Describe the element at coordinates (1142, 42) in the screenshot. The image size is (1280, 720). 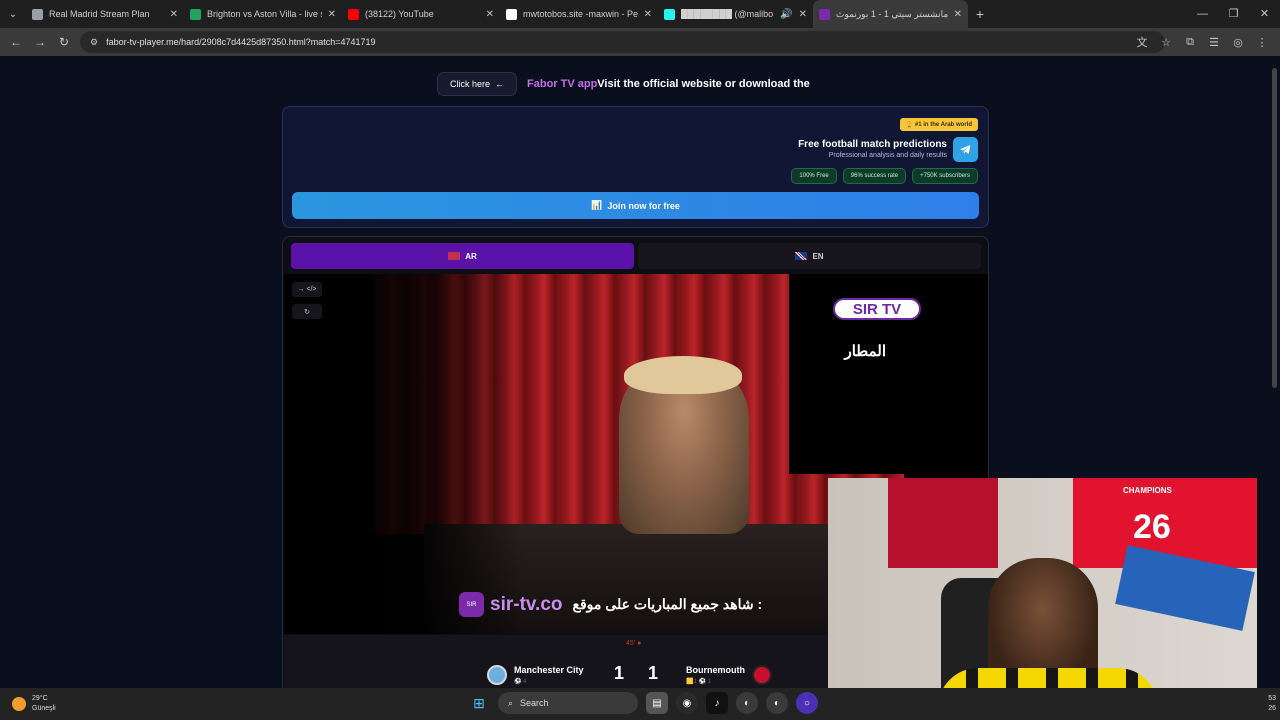
I see `translate-icon: 文` at that location.